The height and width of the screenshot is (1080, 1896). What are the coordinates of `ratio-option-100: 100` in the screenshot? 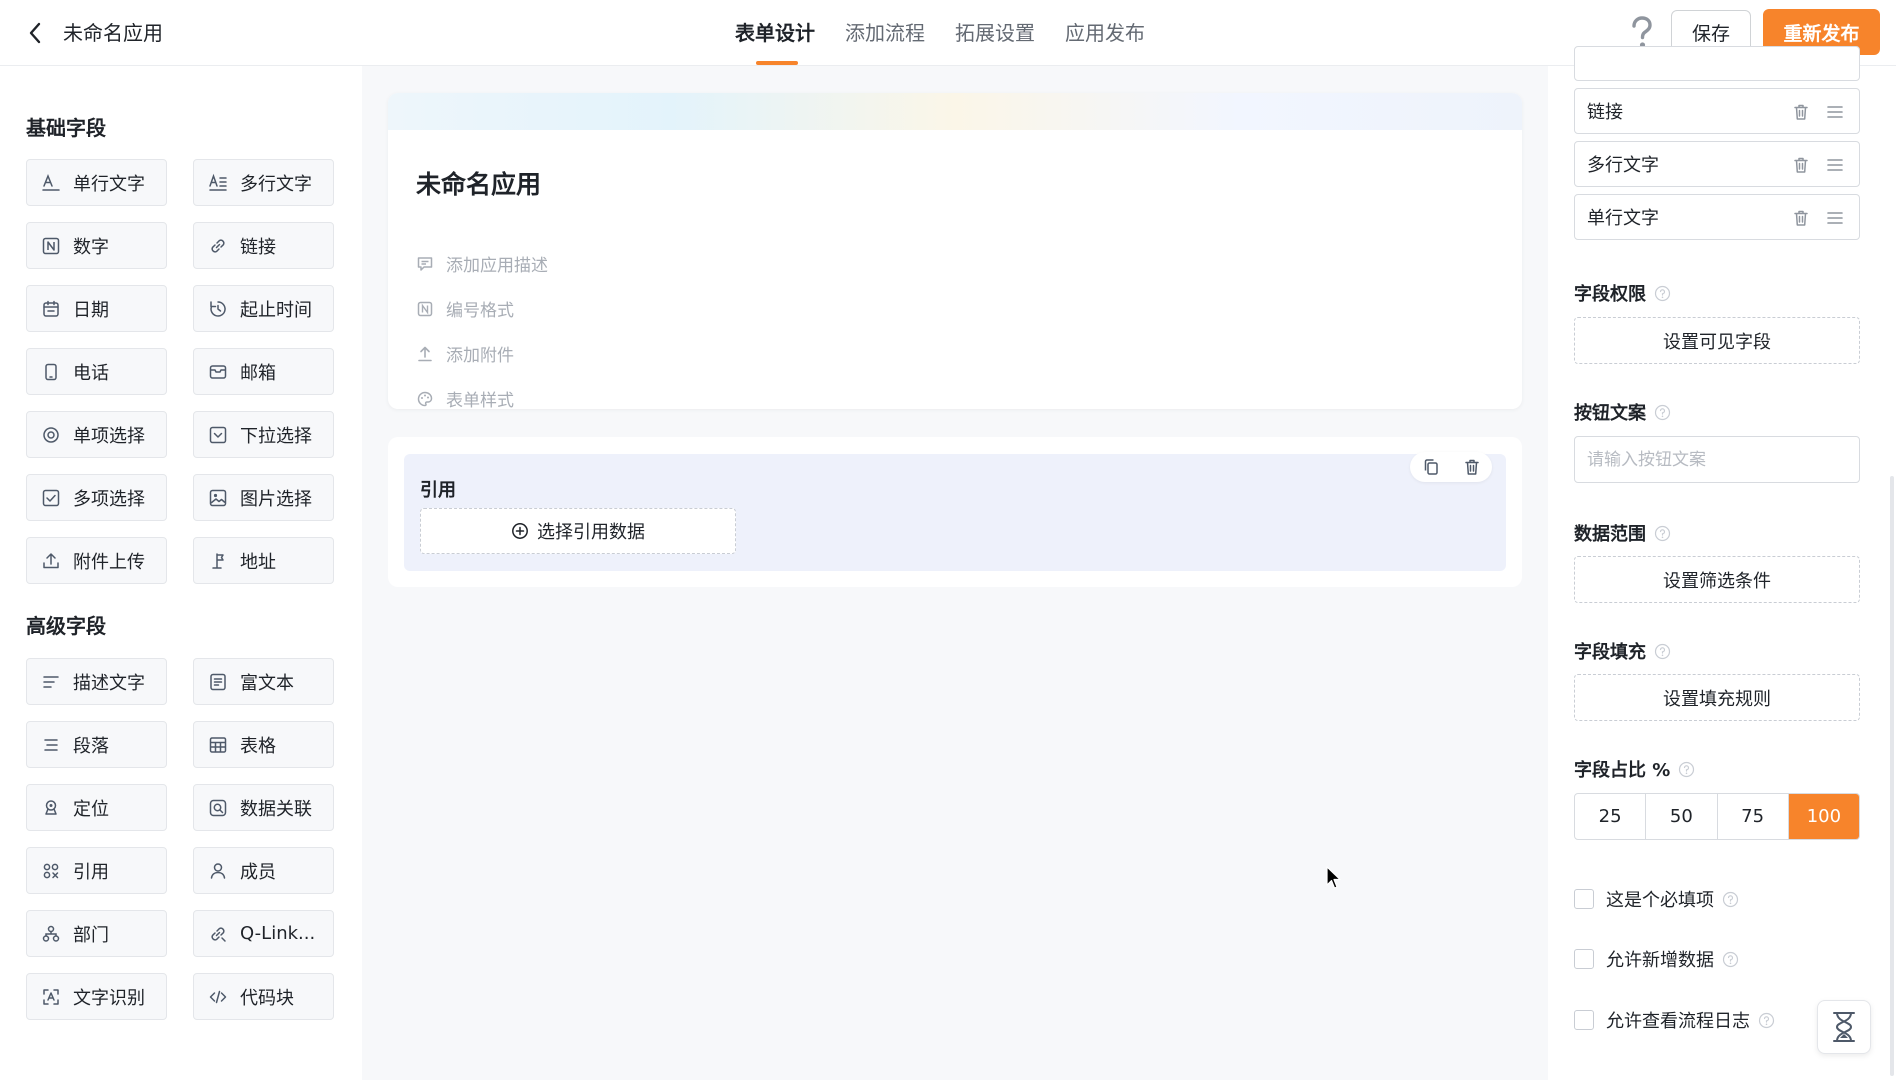 It's located at (1823, 816).